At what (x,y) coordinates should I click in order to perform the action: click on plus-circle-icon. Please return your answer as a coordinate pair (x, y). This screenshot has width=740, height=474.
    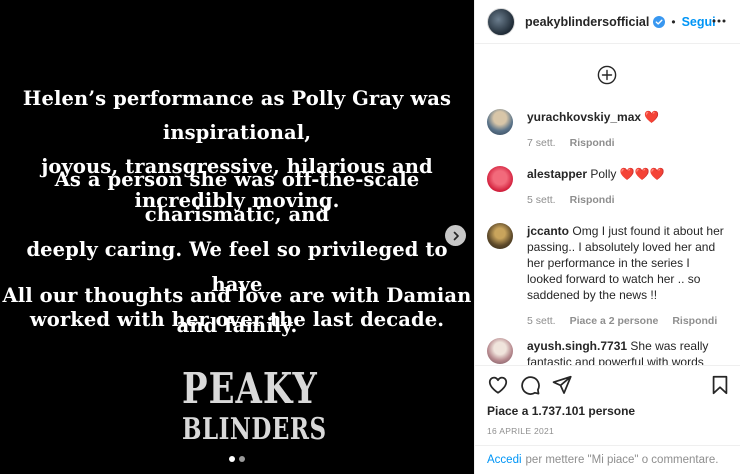
    Looking at the image, I should click on (607, 75).